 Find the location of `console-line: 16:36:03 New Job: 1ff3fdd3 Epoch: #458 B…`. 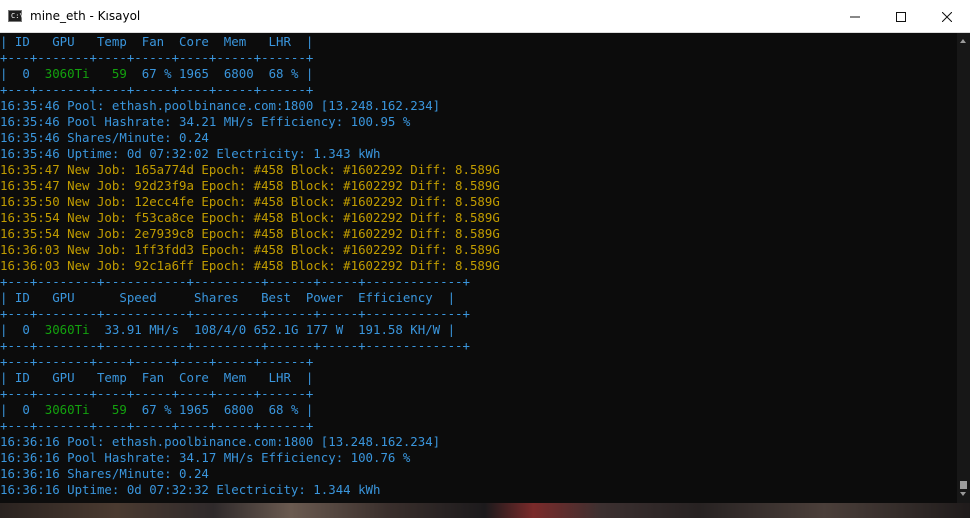

console-line: 16:36:03 New Job: 1ff3fdd3 Epoch: #458 B… is located at coordinates (250, 249).